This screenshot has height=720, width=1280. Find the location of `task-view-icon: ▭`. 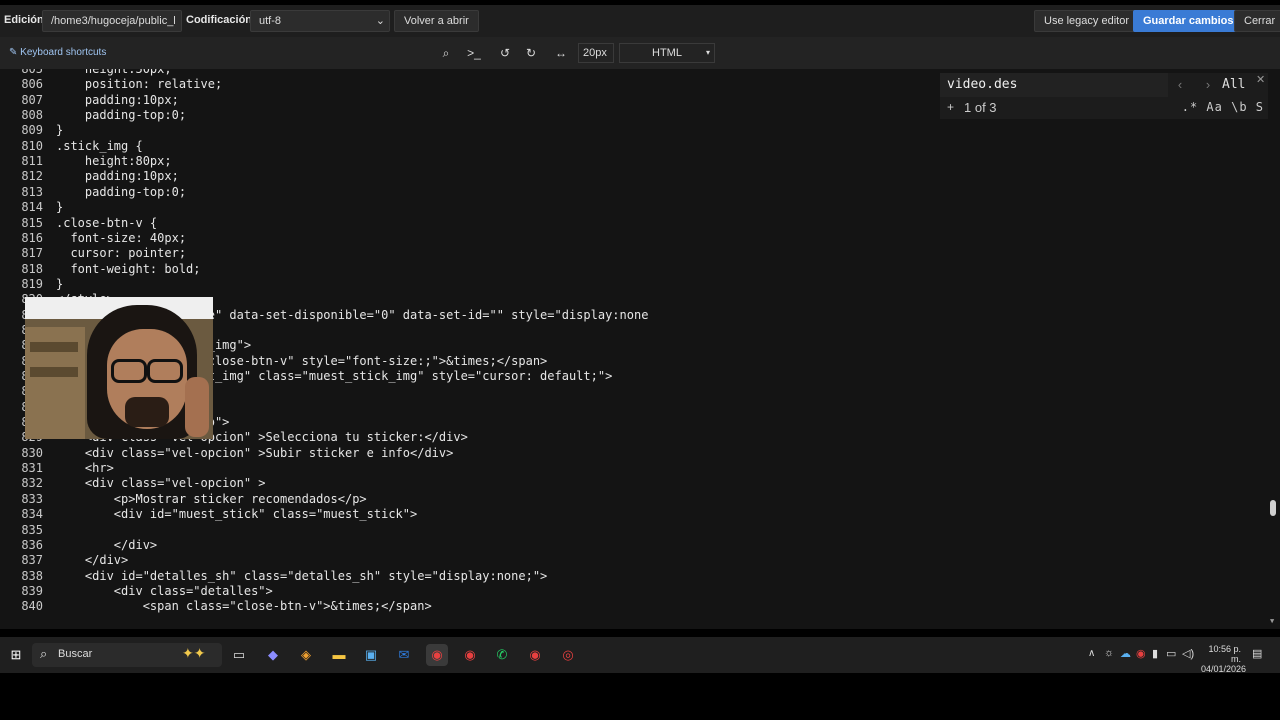

task-view-icon: ▭ is located at coordinates (239, 655).